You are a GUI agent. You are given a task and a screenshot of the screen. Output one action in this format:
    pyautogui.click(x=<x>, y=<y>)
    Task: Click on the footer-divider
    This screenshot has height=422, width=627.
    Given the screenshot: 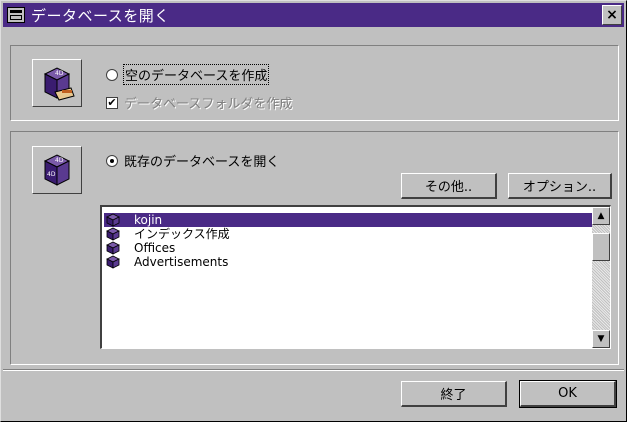 What is the action you would take?
    pyautogui.click(x=313, y=370)
    